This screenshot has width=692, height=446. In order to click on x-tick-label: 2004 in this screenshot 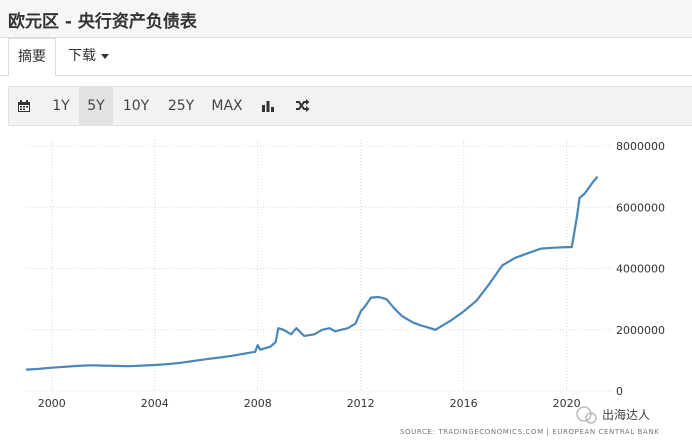, I will do `click(155, 403)`.